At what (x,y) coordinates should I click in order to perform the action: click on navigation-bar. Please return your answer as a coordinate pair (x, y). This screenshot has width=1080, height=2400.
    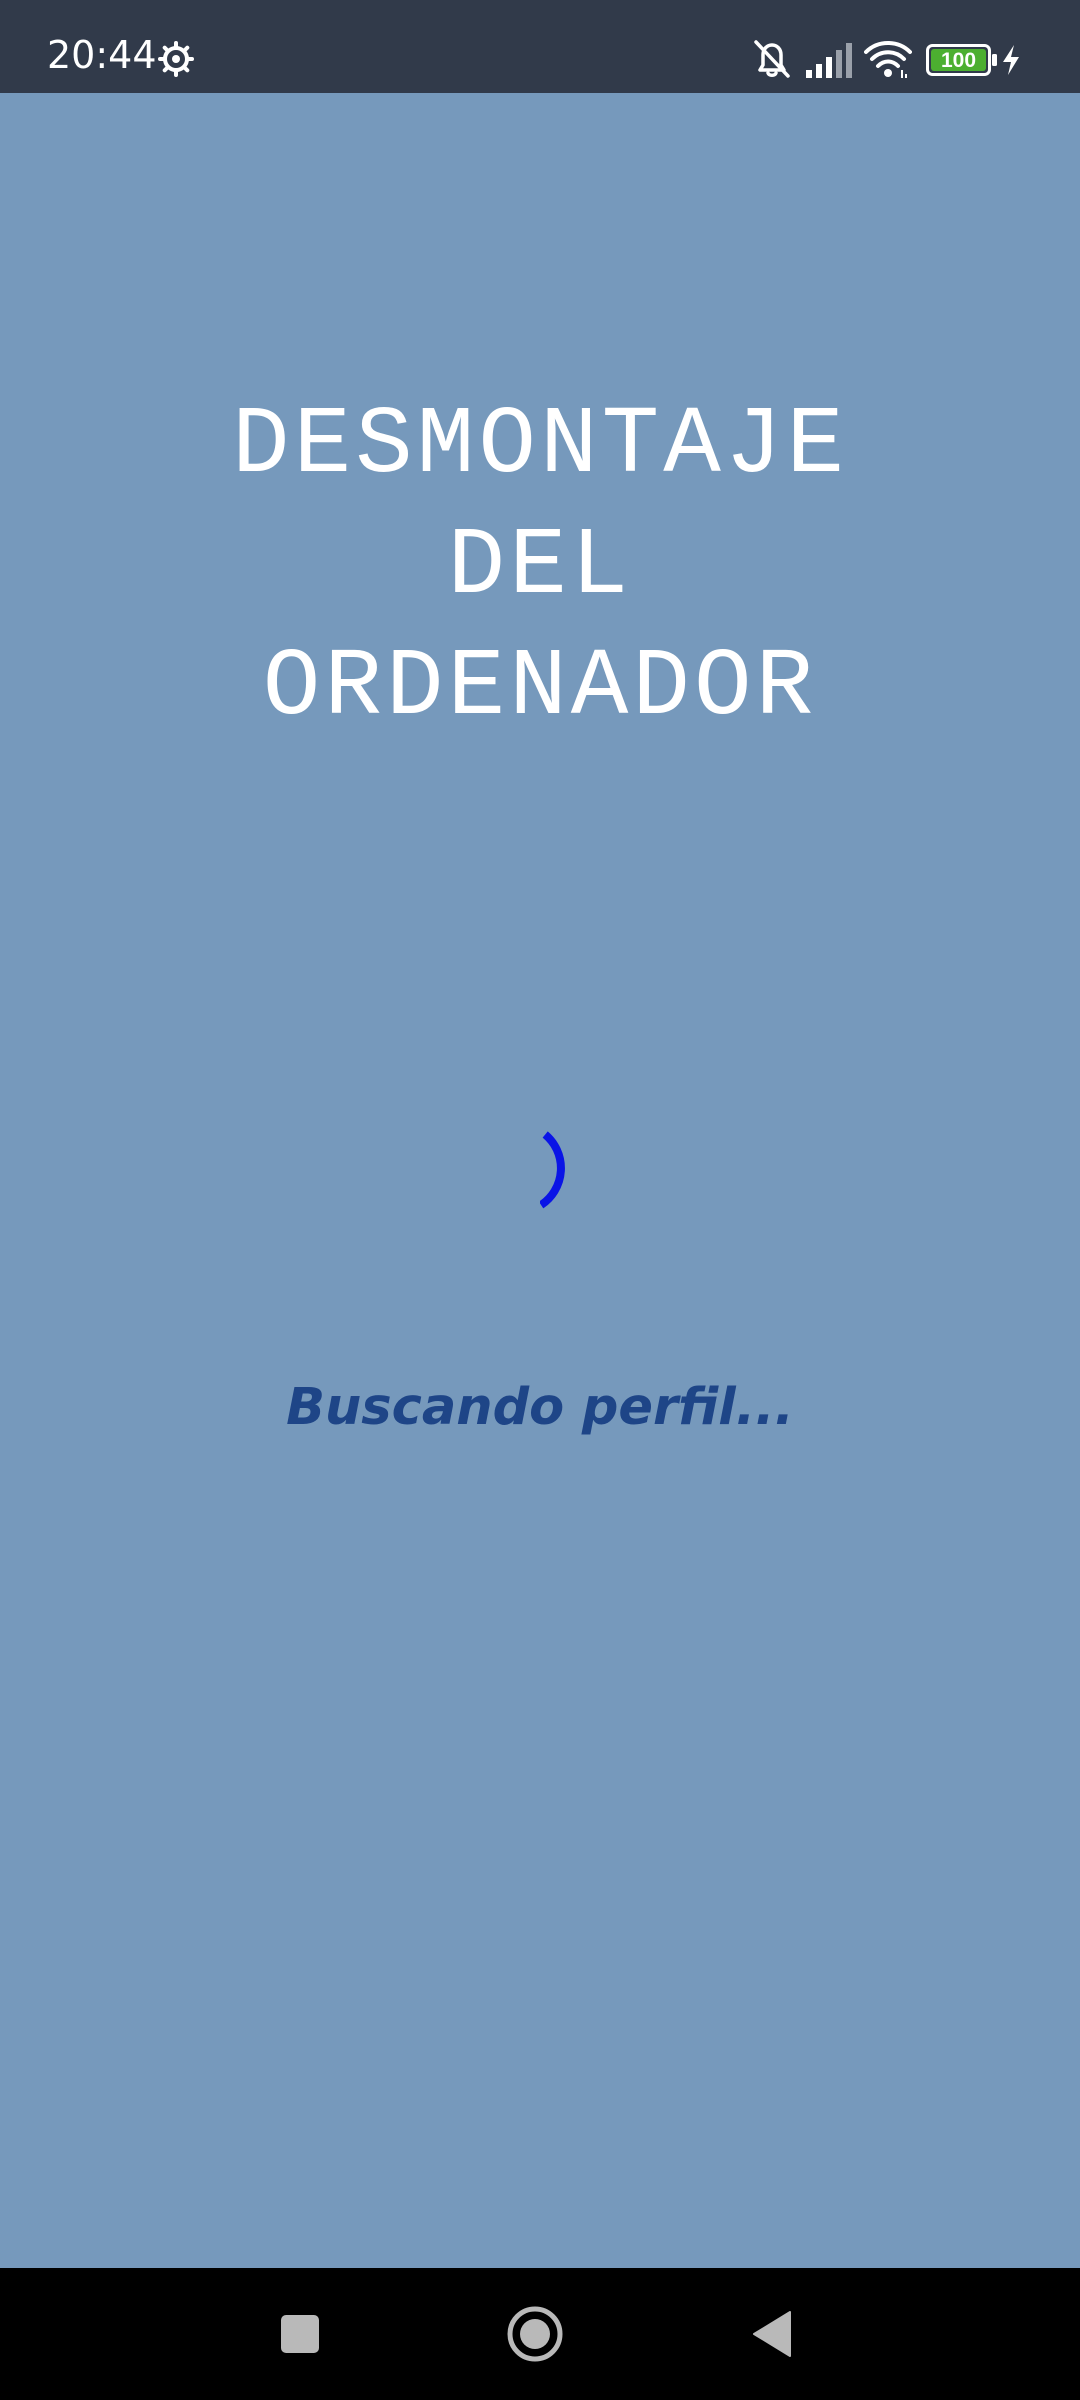
    Looking at the image, I should click on (540, 2334).